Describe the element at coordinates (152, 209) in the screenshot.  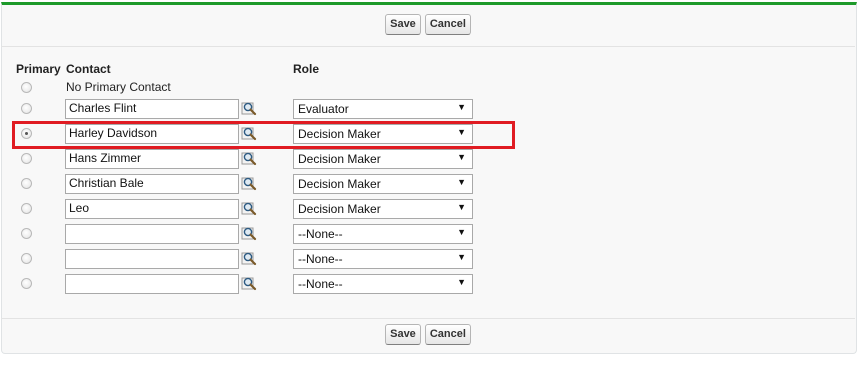
I see `contact-input: Leo` at that location.